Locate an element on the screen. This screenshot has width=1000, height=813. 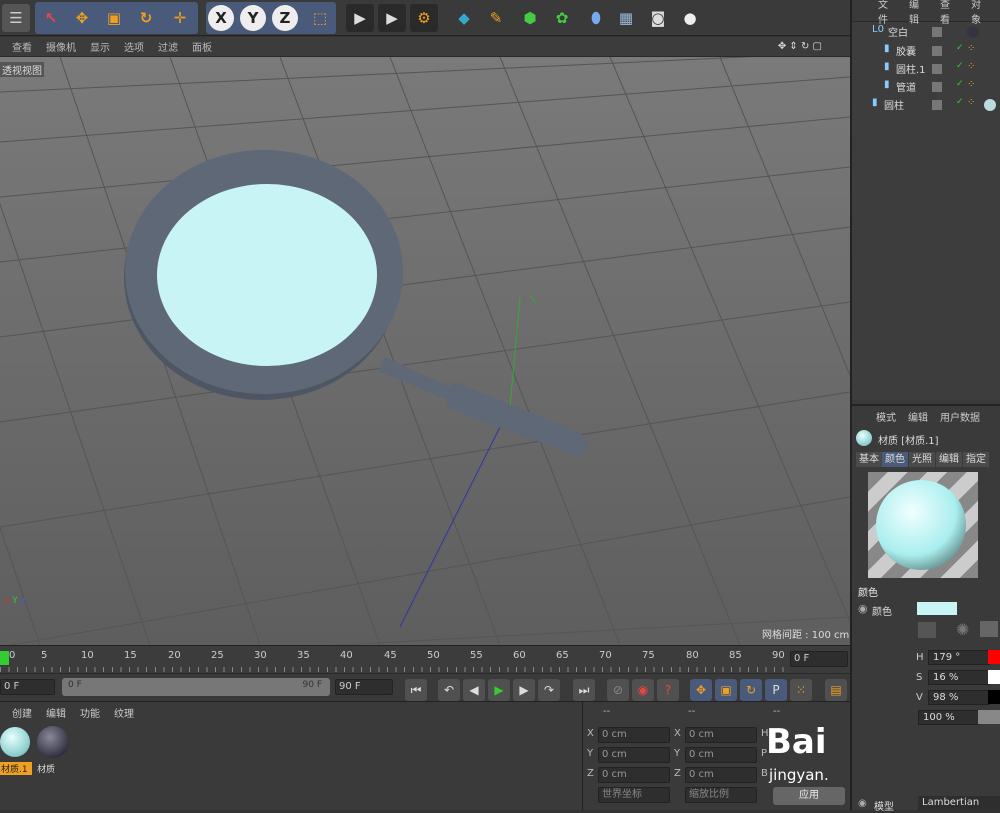
timeline-playhead is located at coordinates (4, 658).